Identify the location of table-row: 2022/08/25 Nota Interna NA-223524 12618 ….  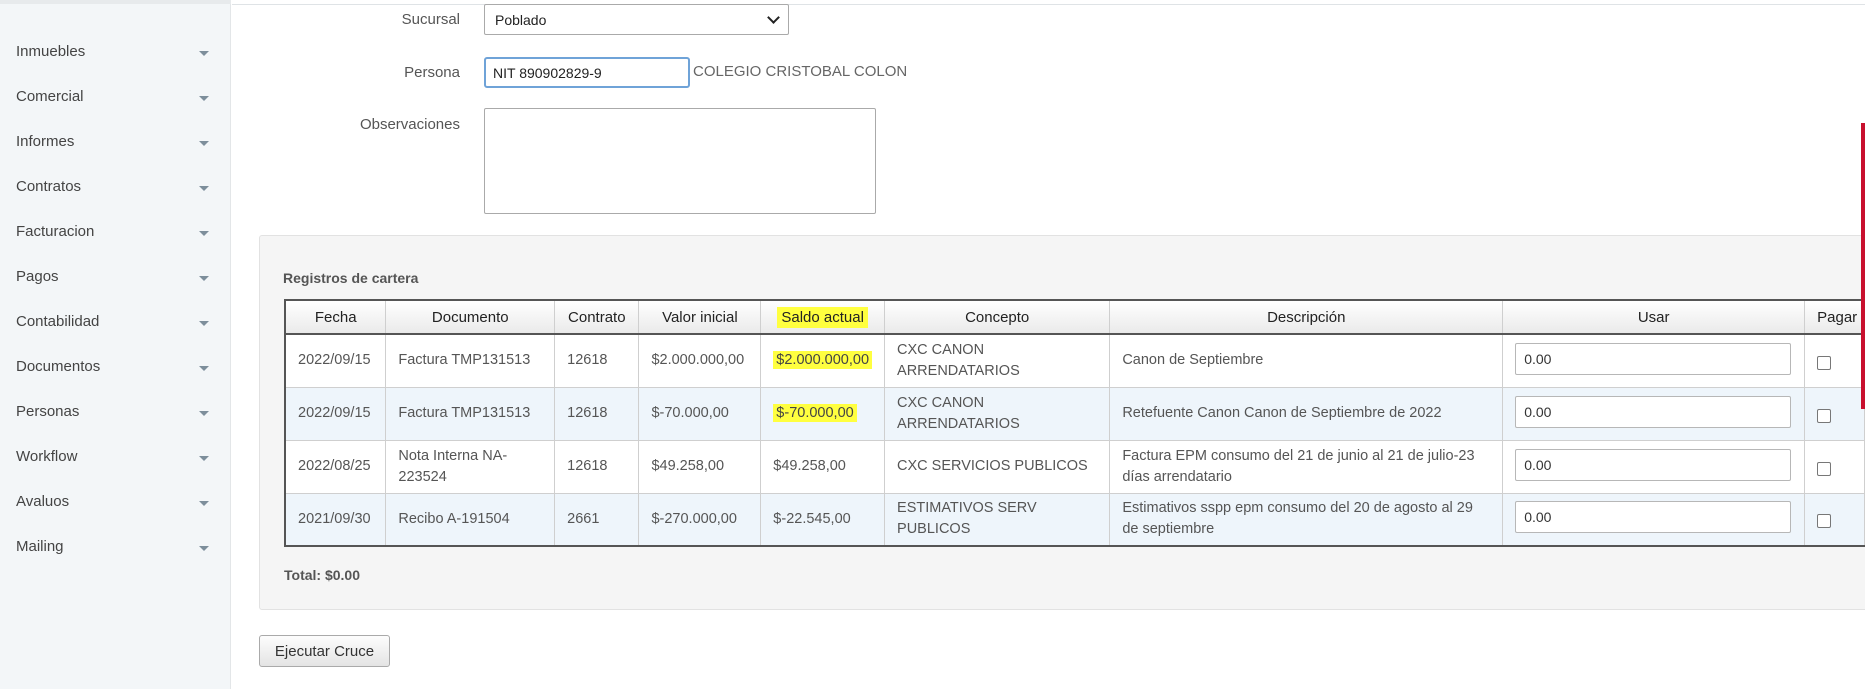
(1074, 466).